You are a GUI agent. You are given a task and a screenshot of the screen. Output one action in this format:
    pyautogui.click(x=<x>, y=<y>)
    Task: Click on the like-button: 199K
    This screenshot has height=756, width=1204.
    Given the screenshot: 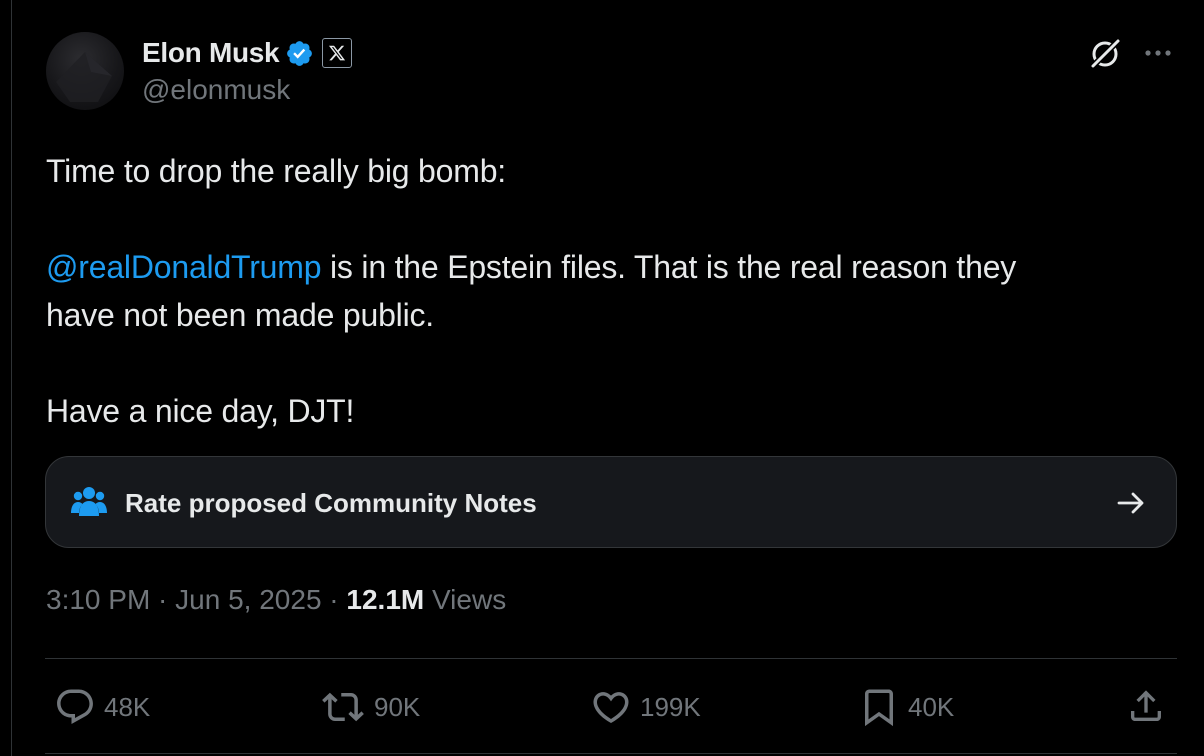 What is the action you would take?
    pyautogui.click(x=645, y=707)
    